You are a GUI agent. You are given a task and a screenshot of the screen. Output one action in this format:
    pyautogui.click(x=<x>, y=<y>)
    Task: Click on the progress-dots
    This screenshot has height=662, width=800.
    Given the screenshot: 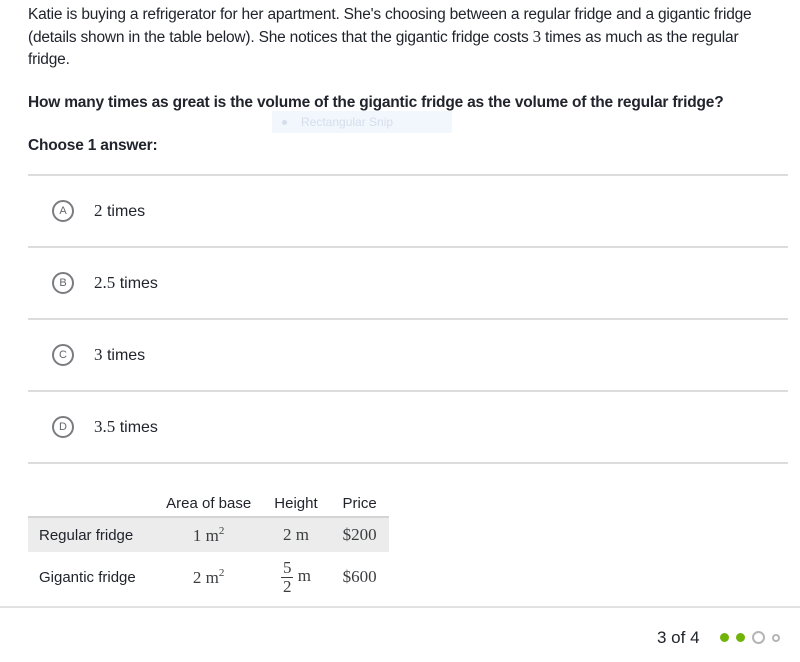 What is the action you would take?
    pyautogui.click(x=753, y=637)
    